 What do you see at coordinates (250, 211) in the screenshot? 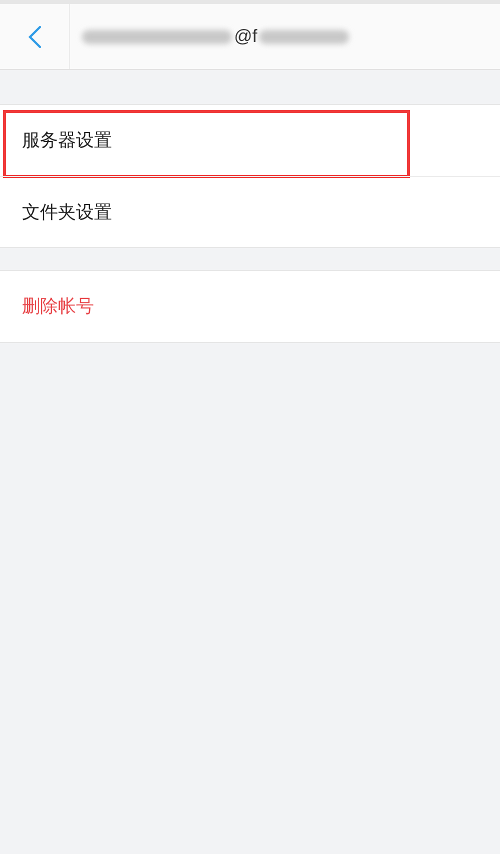
I see `settings-item: 文件夹设置` at bounding box center [250, 211].